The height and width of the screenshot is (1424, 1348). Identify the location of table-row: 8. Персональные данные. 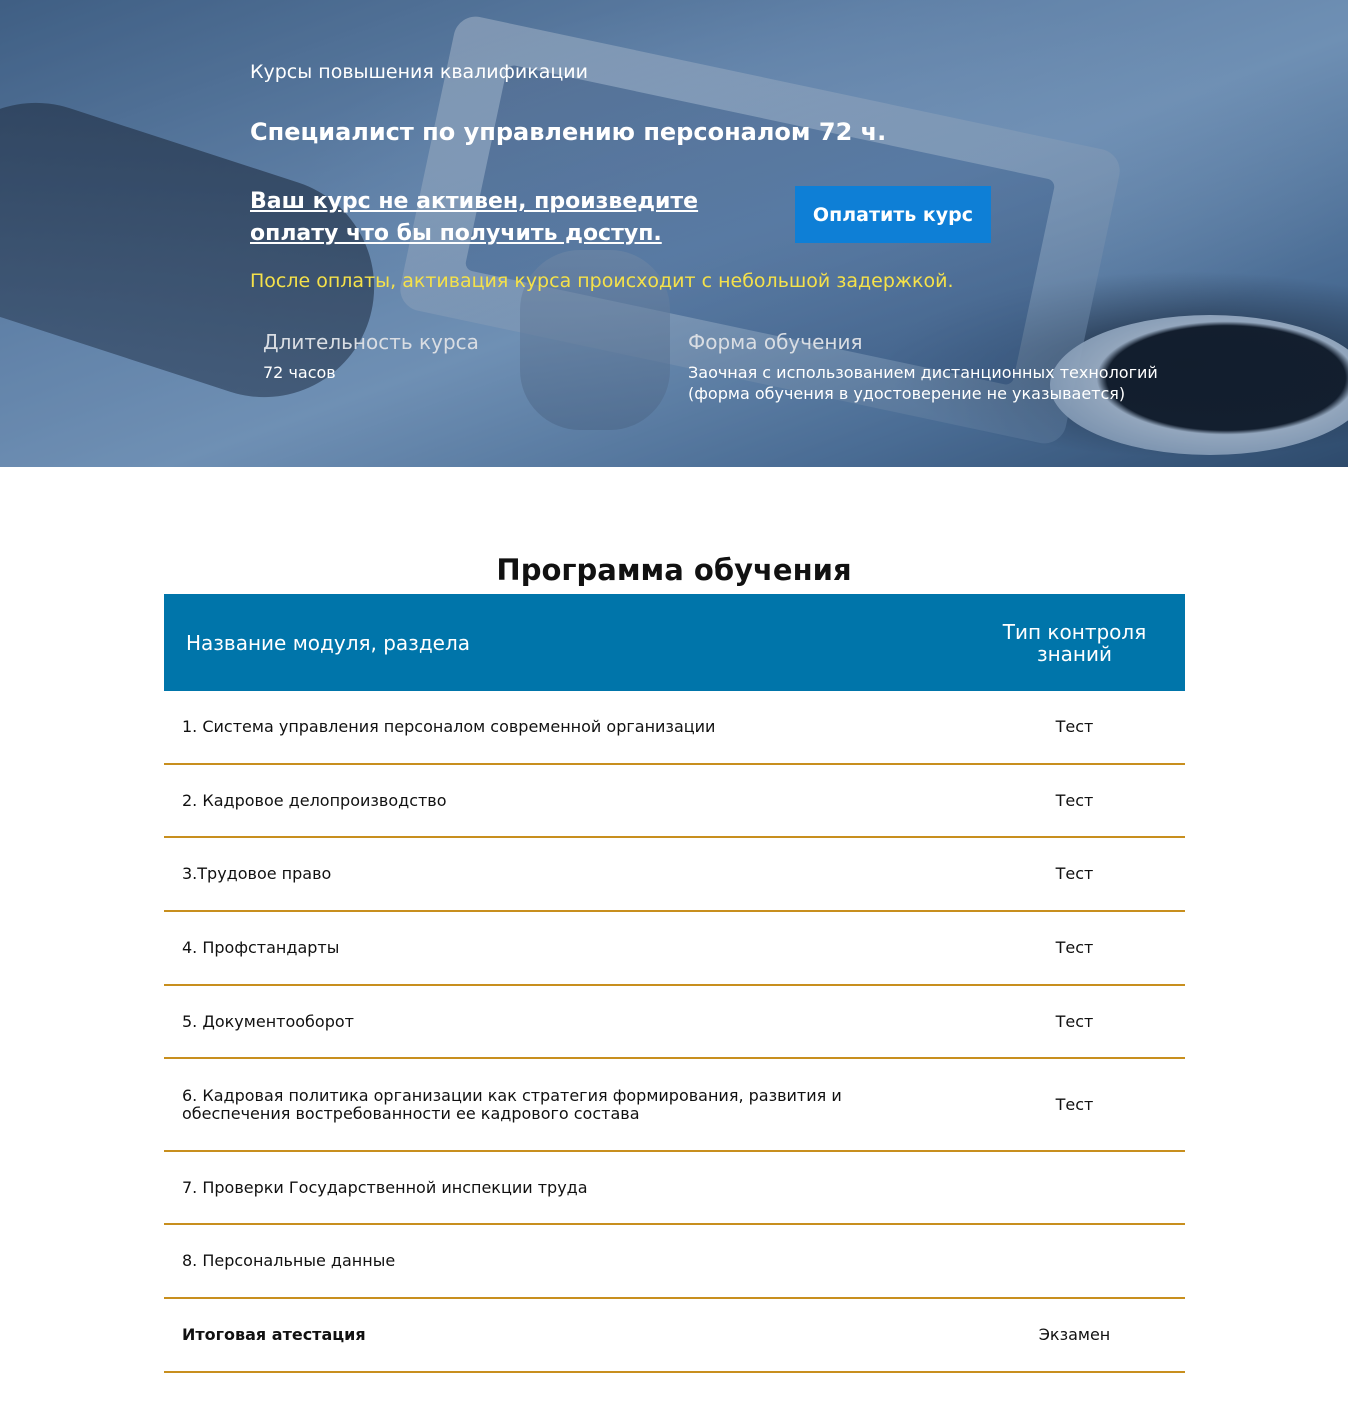
(674, 1262).